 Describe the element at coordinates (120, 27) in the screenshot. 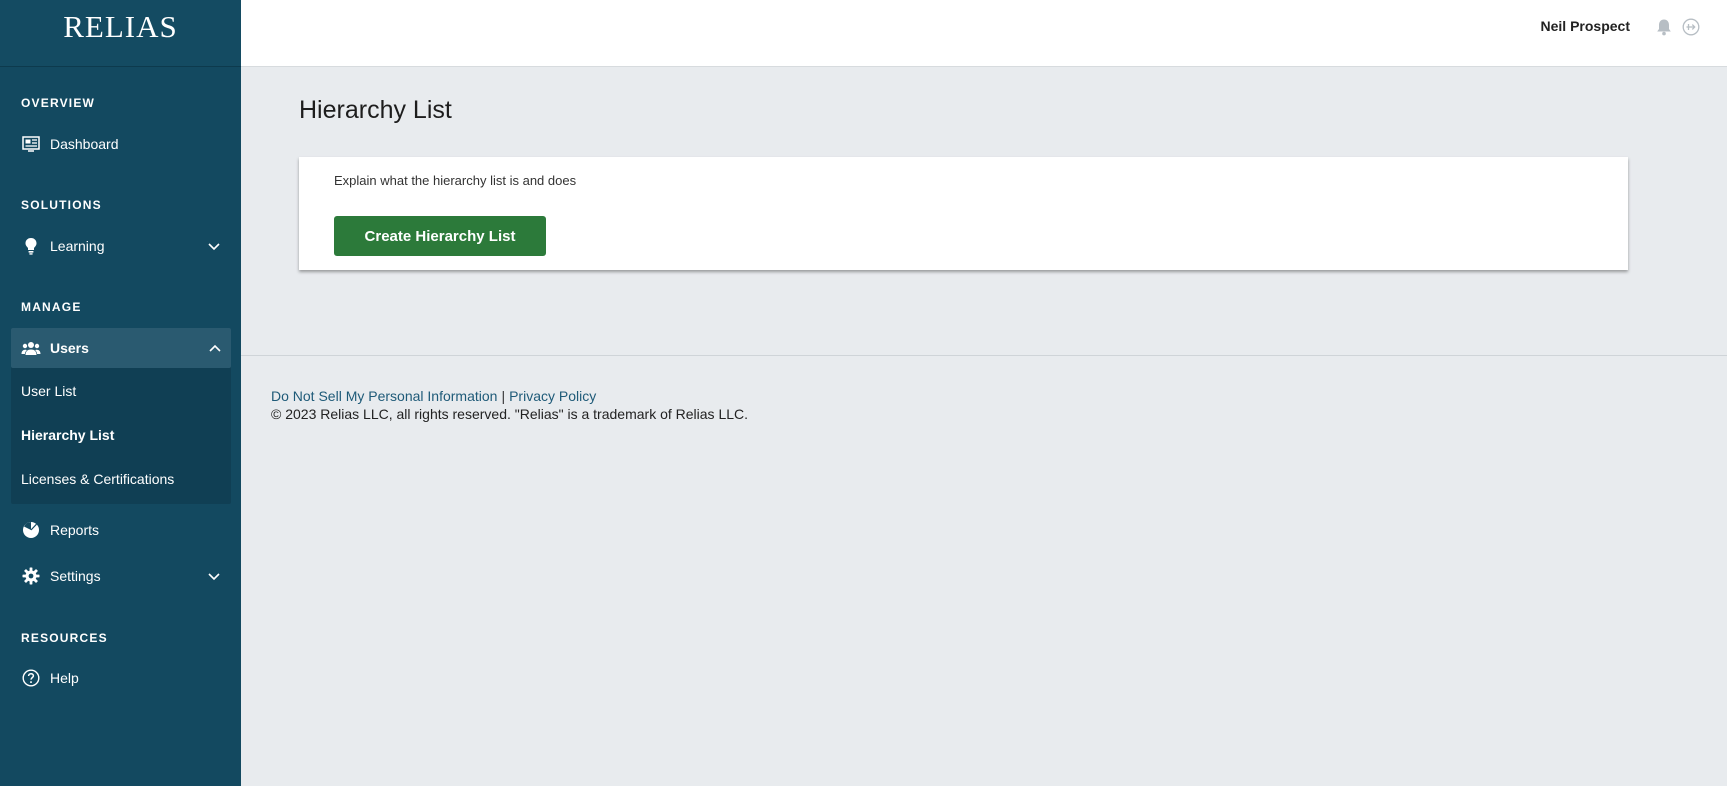

I see `relias-logo: RELIAS` at that location.